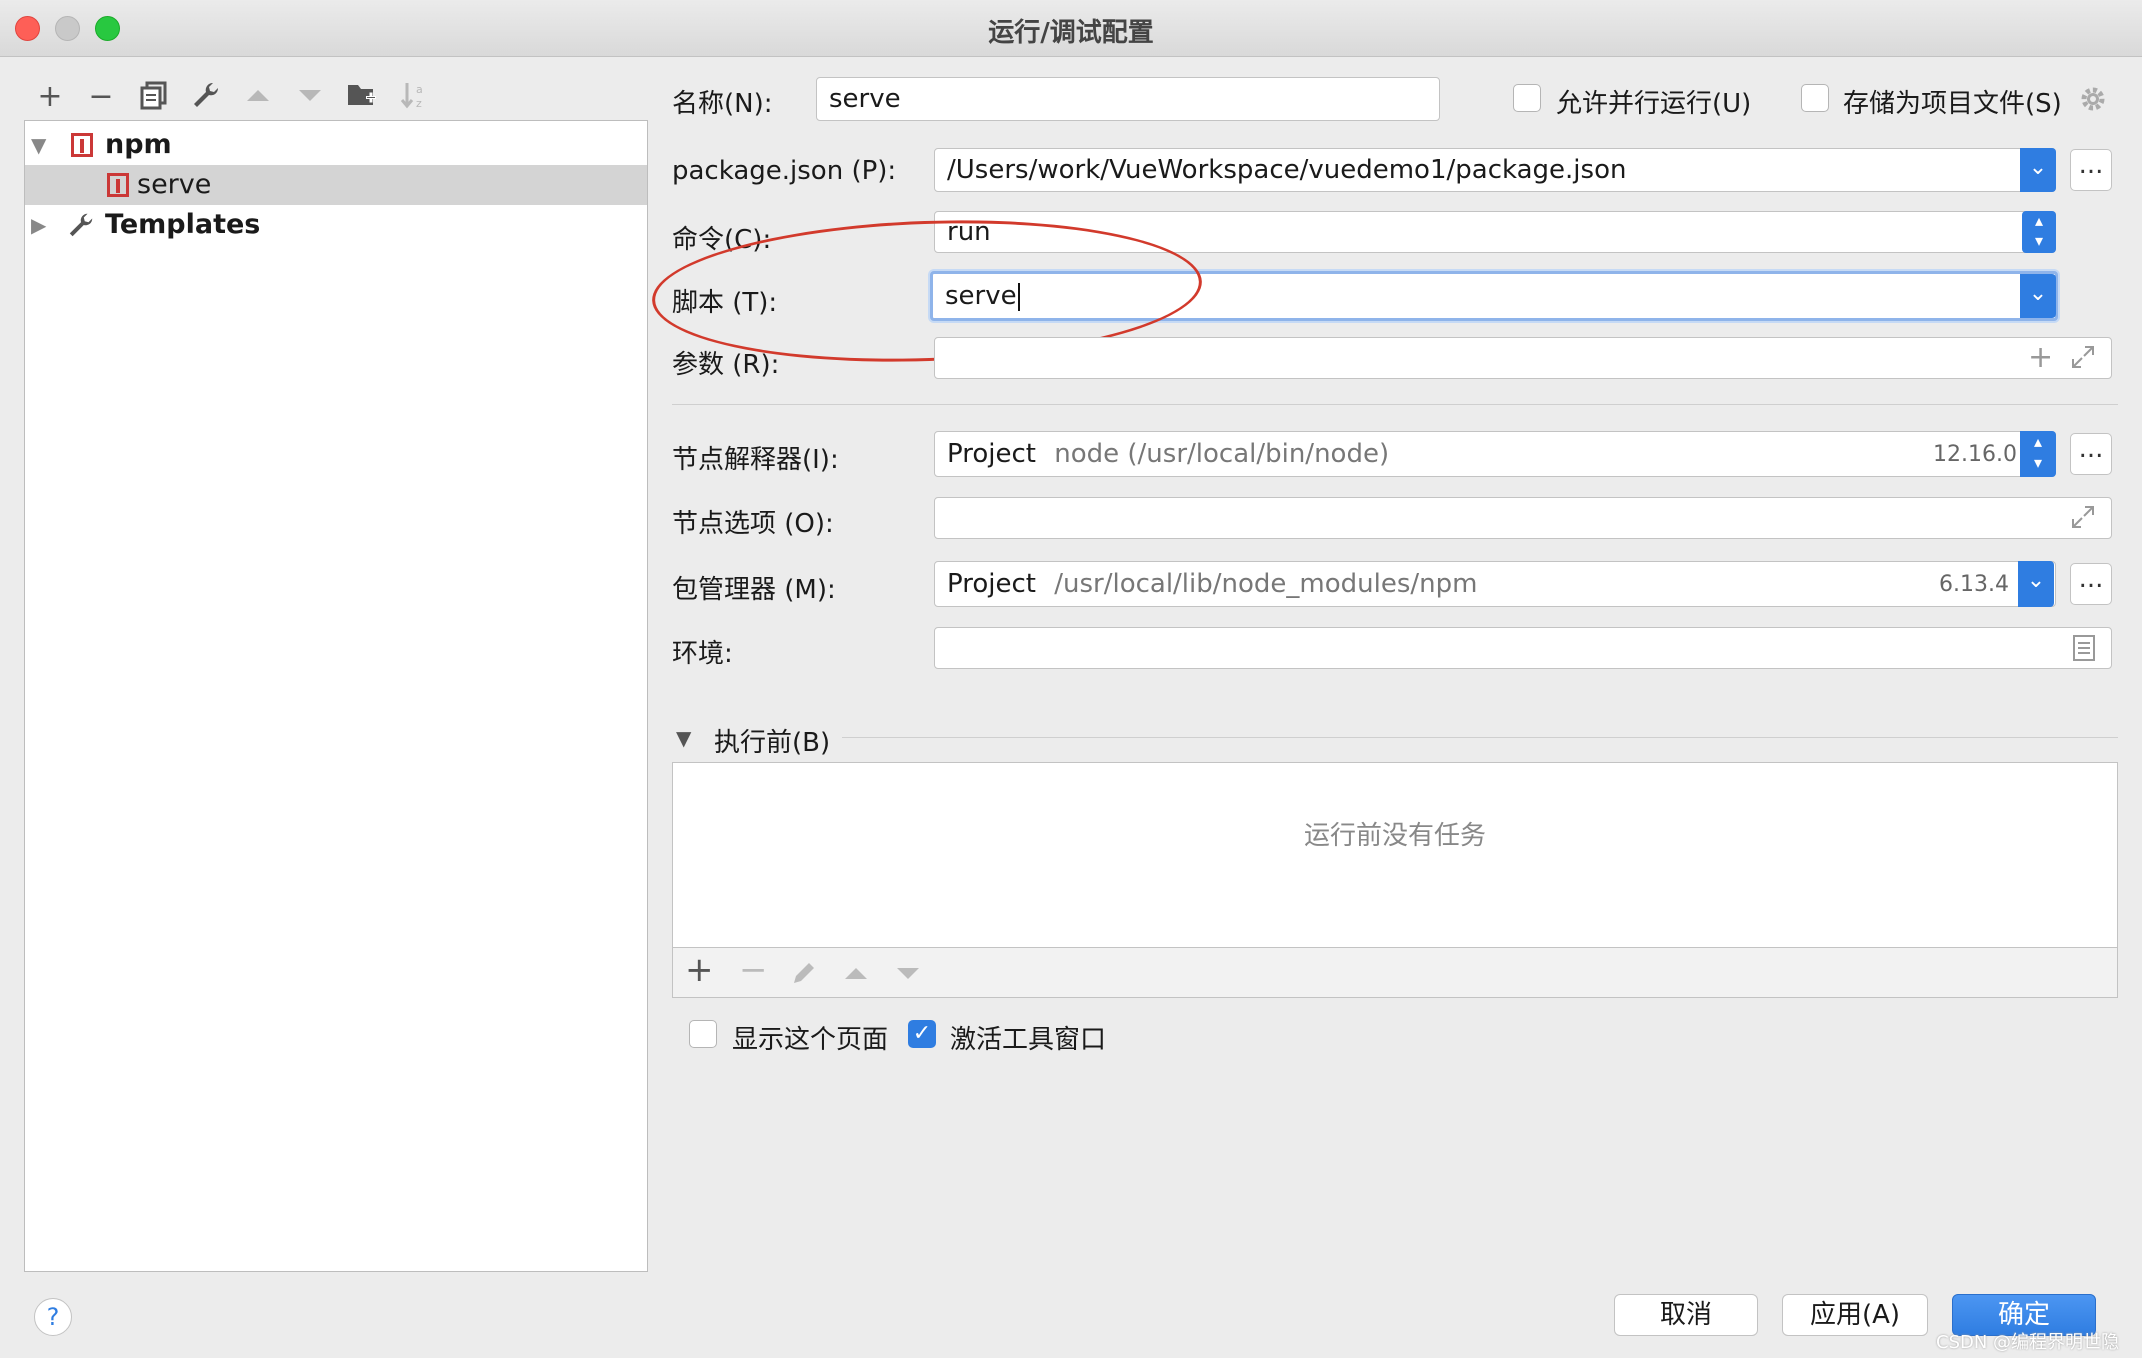  I want to click on document-icon, so click(2084, 650).